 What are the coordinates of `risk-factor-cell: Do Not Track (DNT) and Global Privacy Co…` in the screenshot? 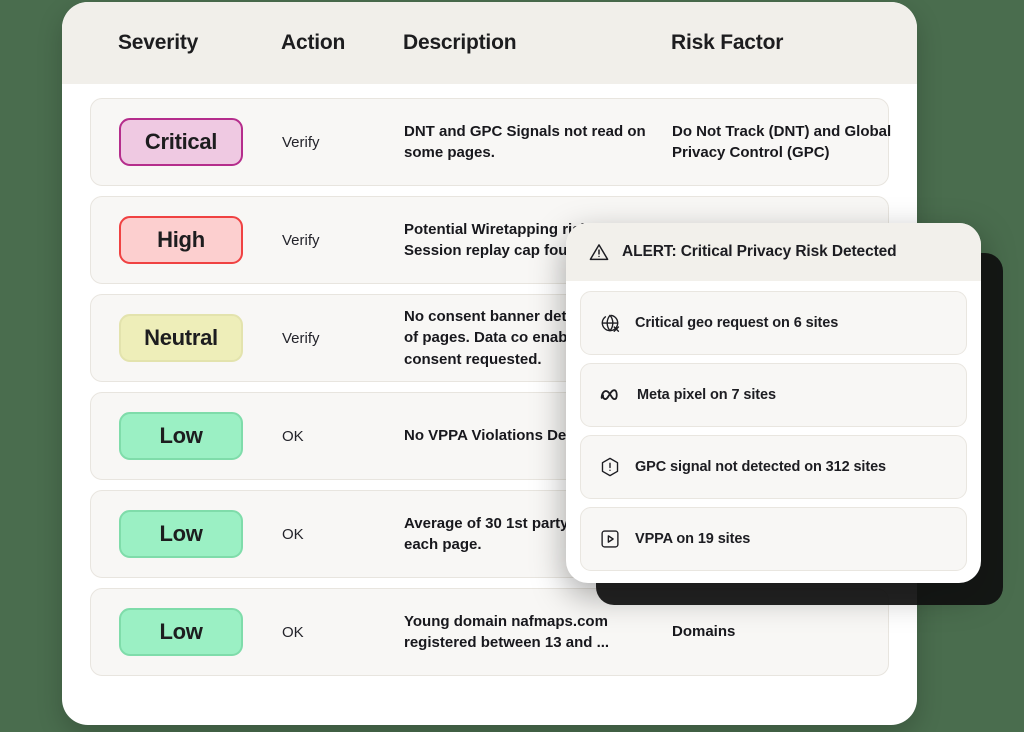 It's located at (782, 141).